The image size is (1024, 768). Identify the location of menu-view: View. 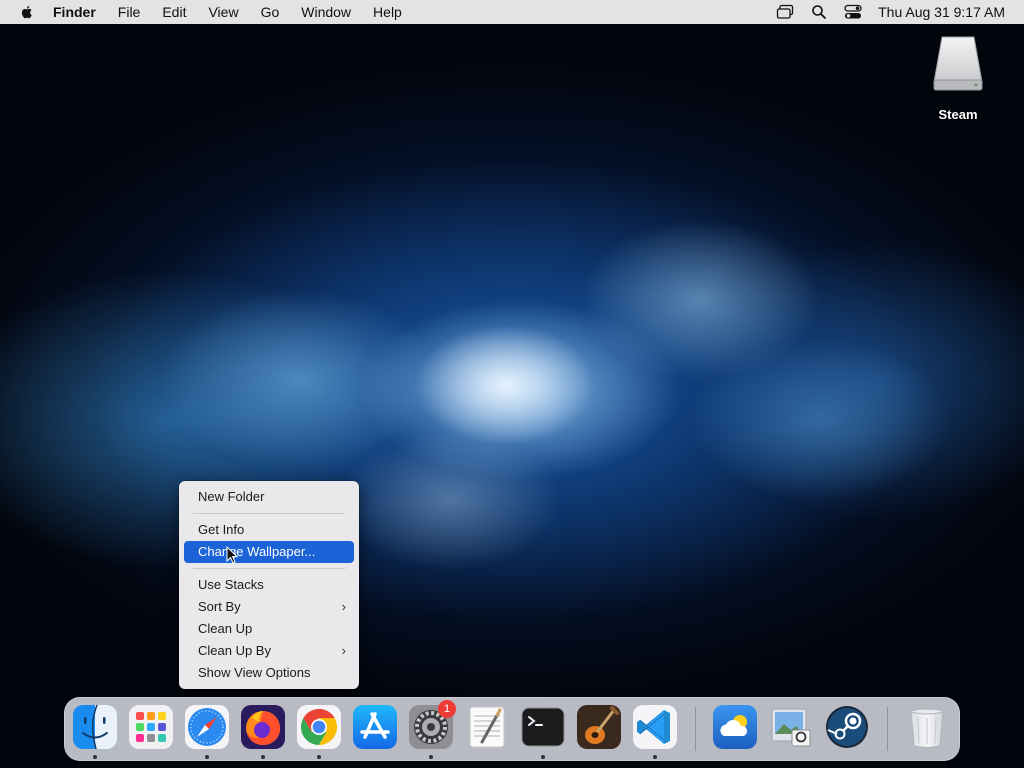
(223, 12).